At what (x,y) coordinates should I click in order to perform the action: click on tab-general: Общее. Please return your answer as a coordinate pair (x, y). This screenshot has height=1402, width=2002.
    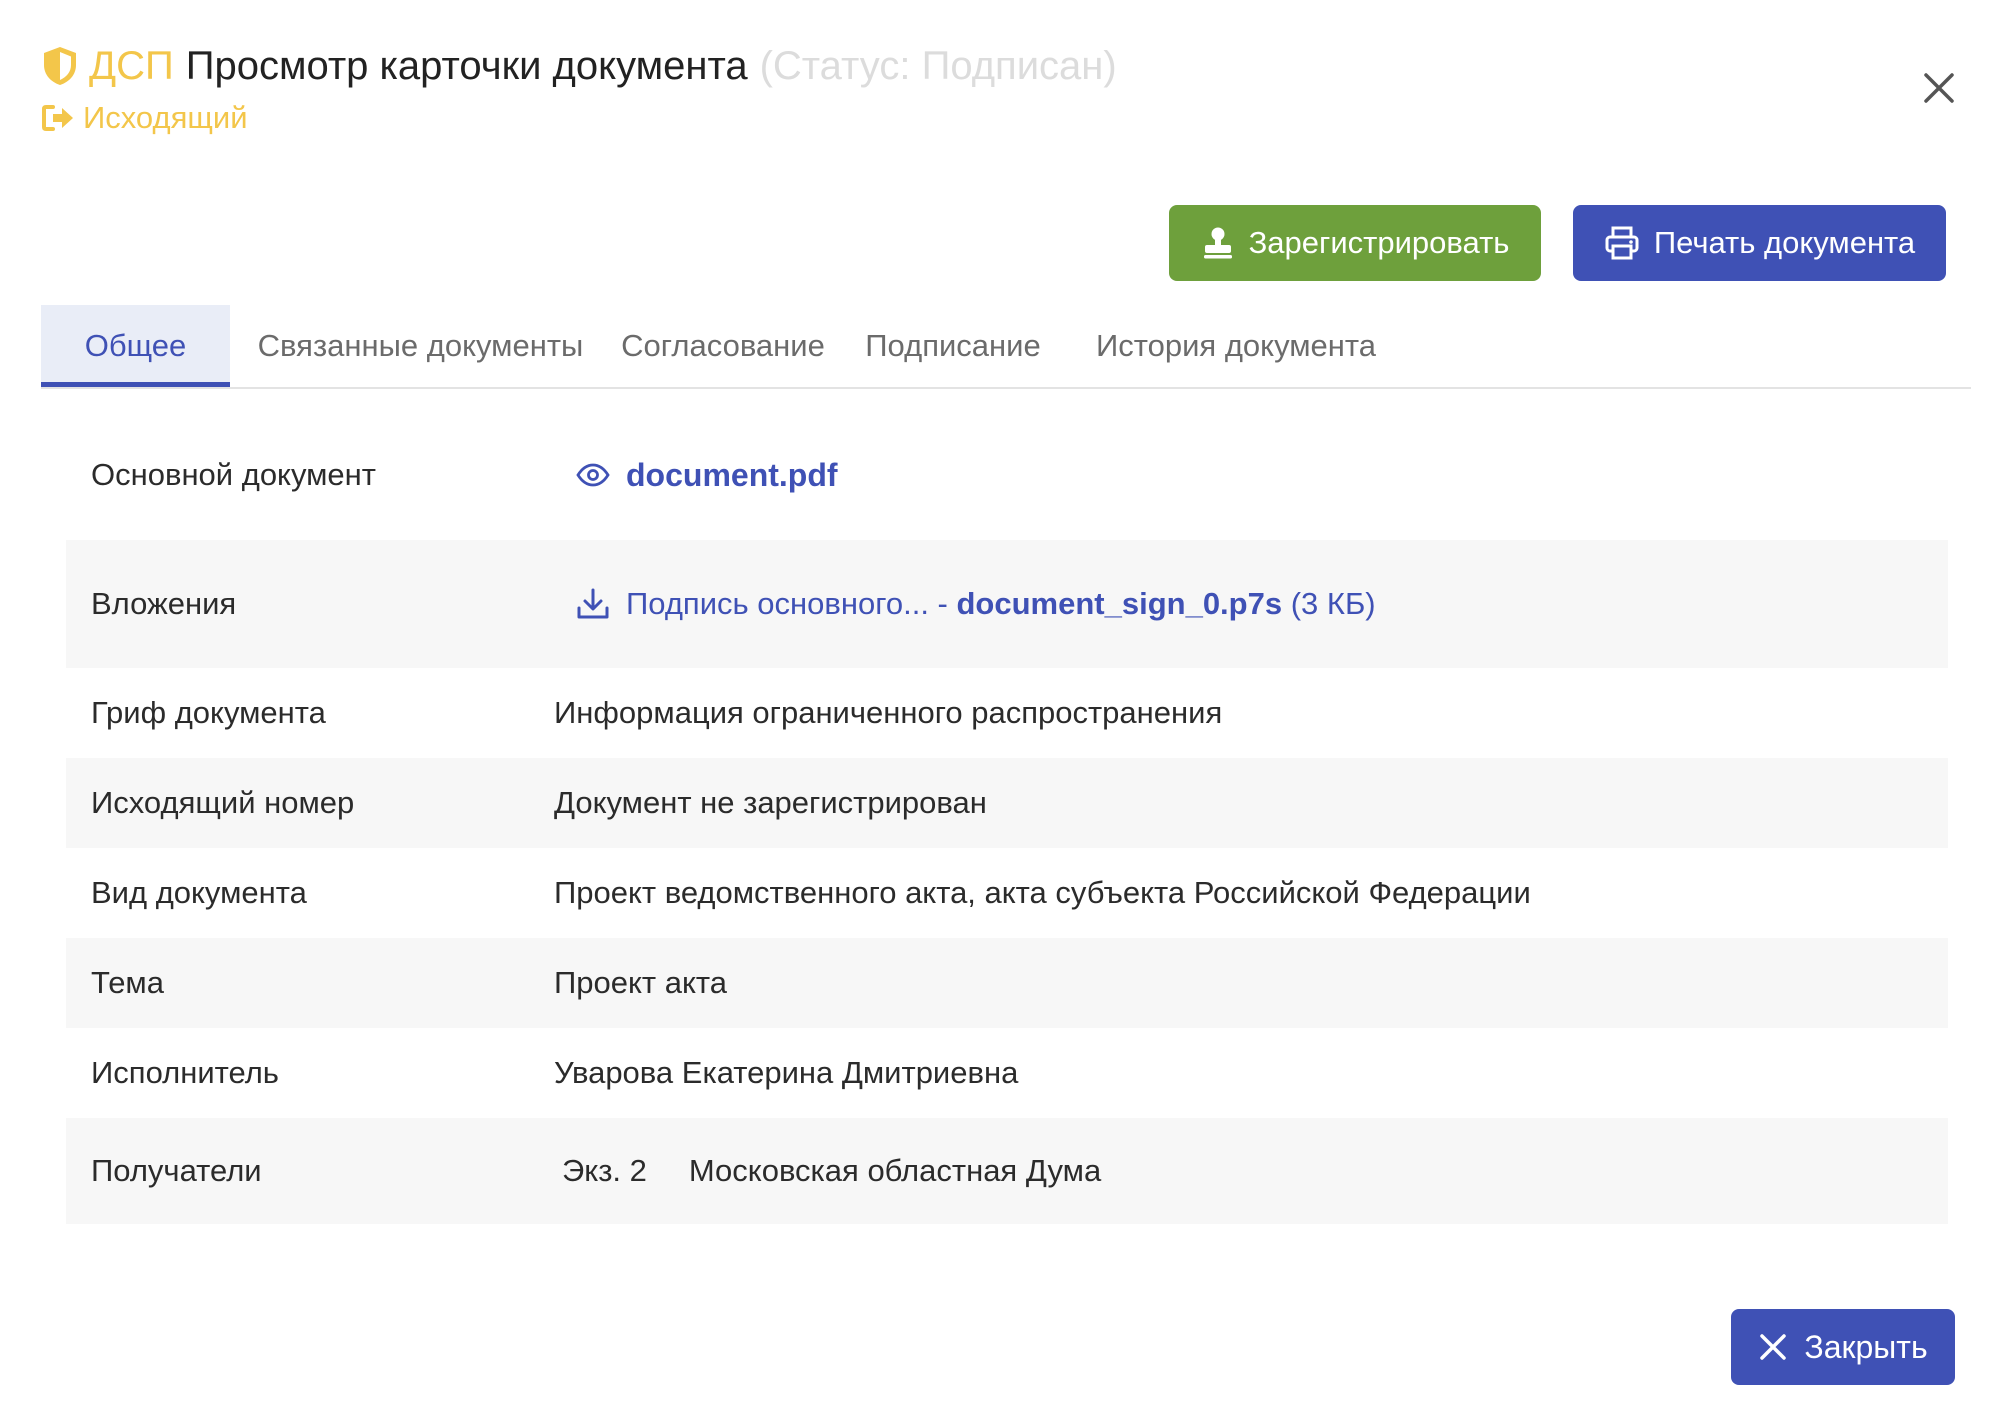
    Looking at the image, I should click on (135, 346).